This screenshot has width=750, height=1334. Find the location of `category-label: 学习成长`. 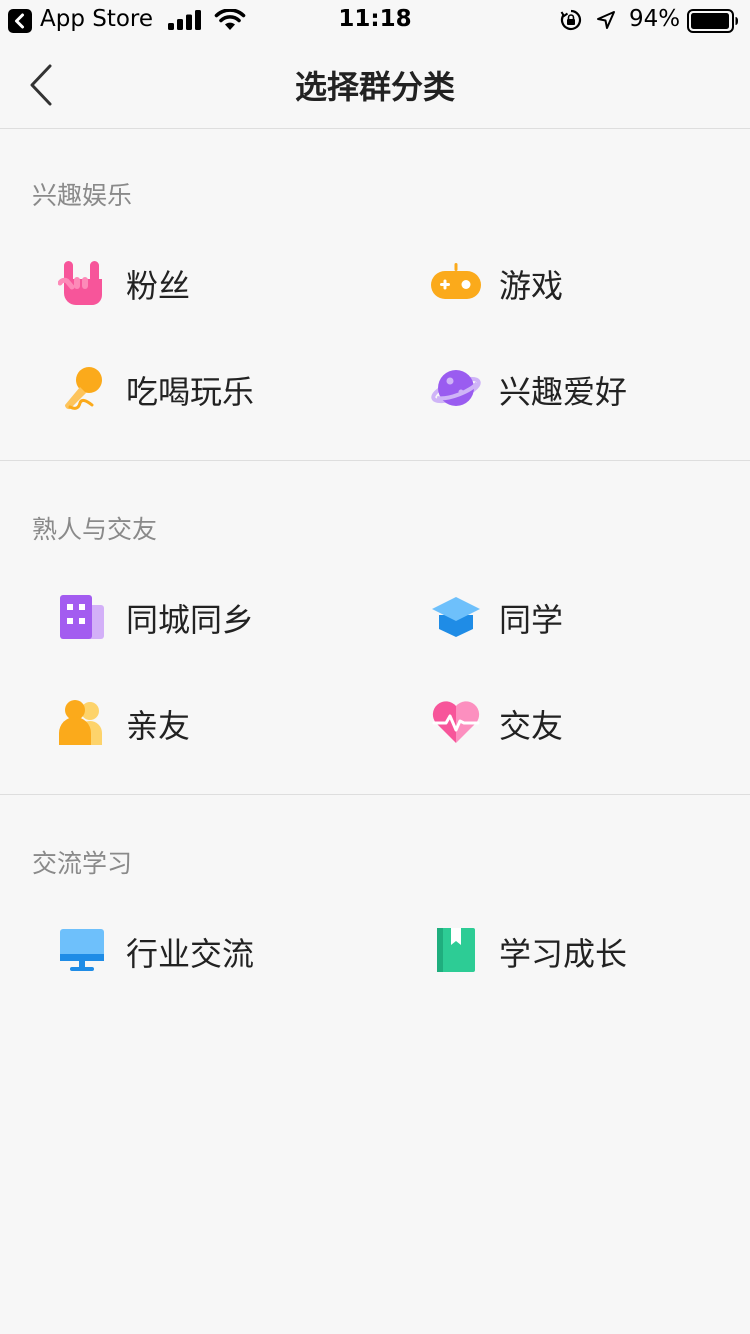

category-label: 学习成长 is located at coordinates (563, 954).